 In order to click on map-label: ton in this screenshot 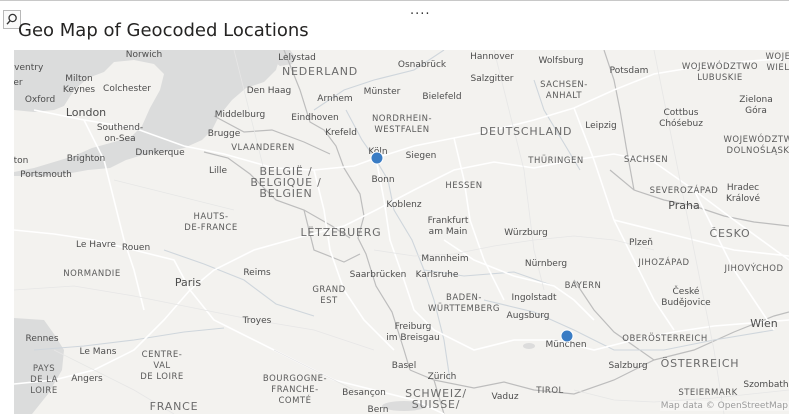, I will do `click(21, 161)`.